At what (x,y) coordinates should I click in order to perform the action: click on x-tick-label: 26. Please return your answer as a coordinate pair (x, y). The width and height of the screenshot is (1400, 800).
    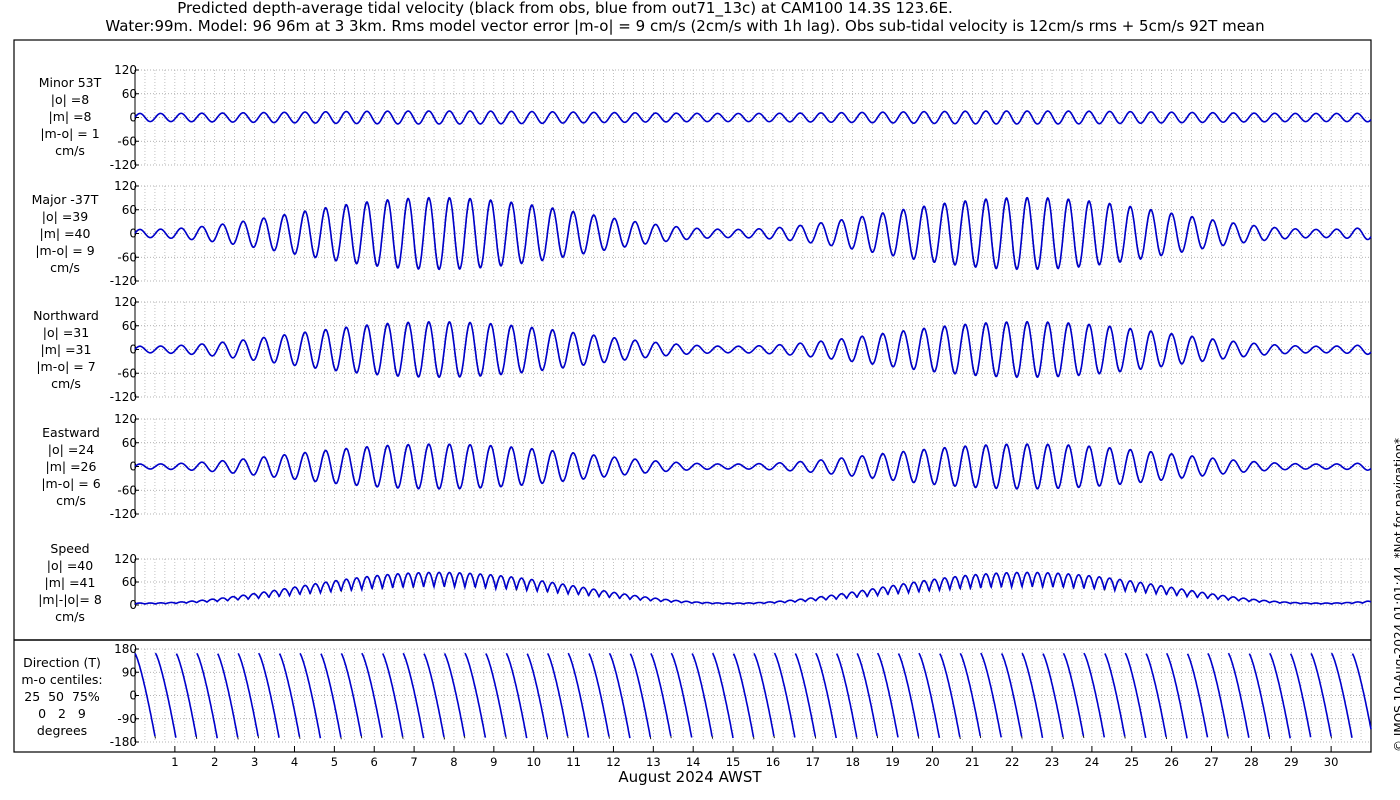
    Looking at the image, I should click on (1171, 762).